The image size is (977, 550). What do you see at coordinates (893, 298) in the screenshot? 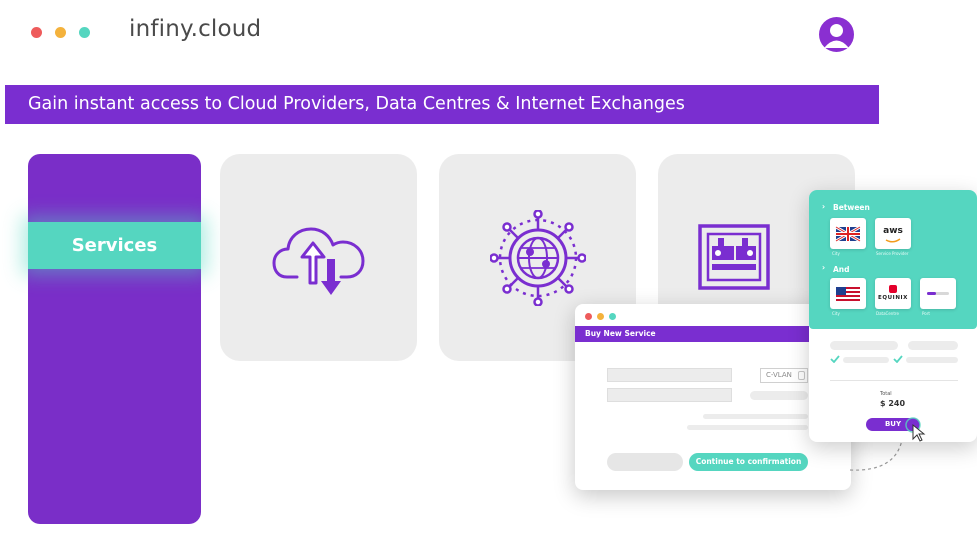
I see `equinix-logo: EQUINIX` at bounding box center [893, 298].